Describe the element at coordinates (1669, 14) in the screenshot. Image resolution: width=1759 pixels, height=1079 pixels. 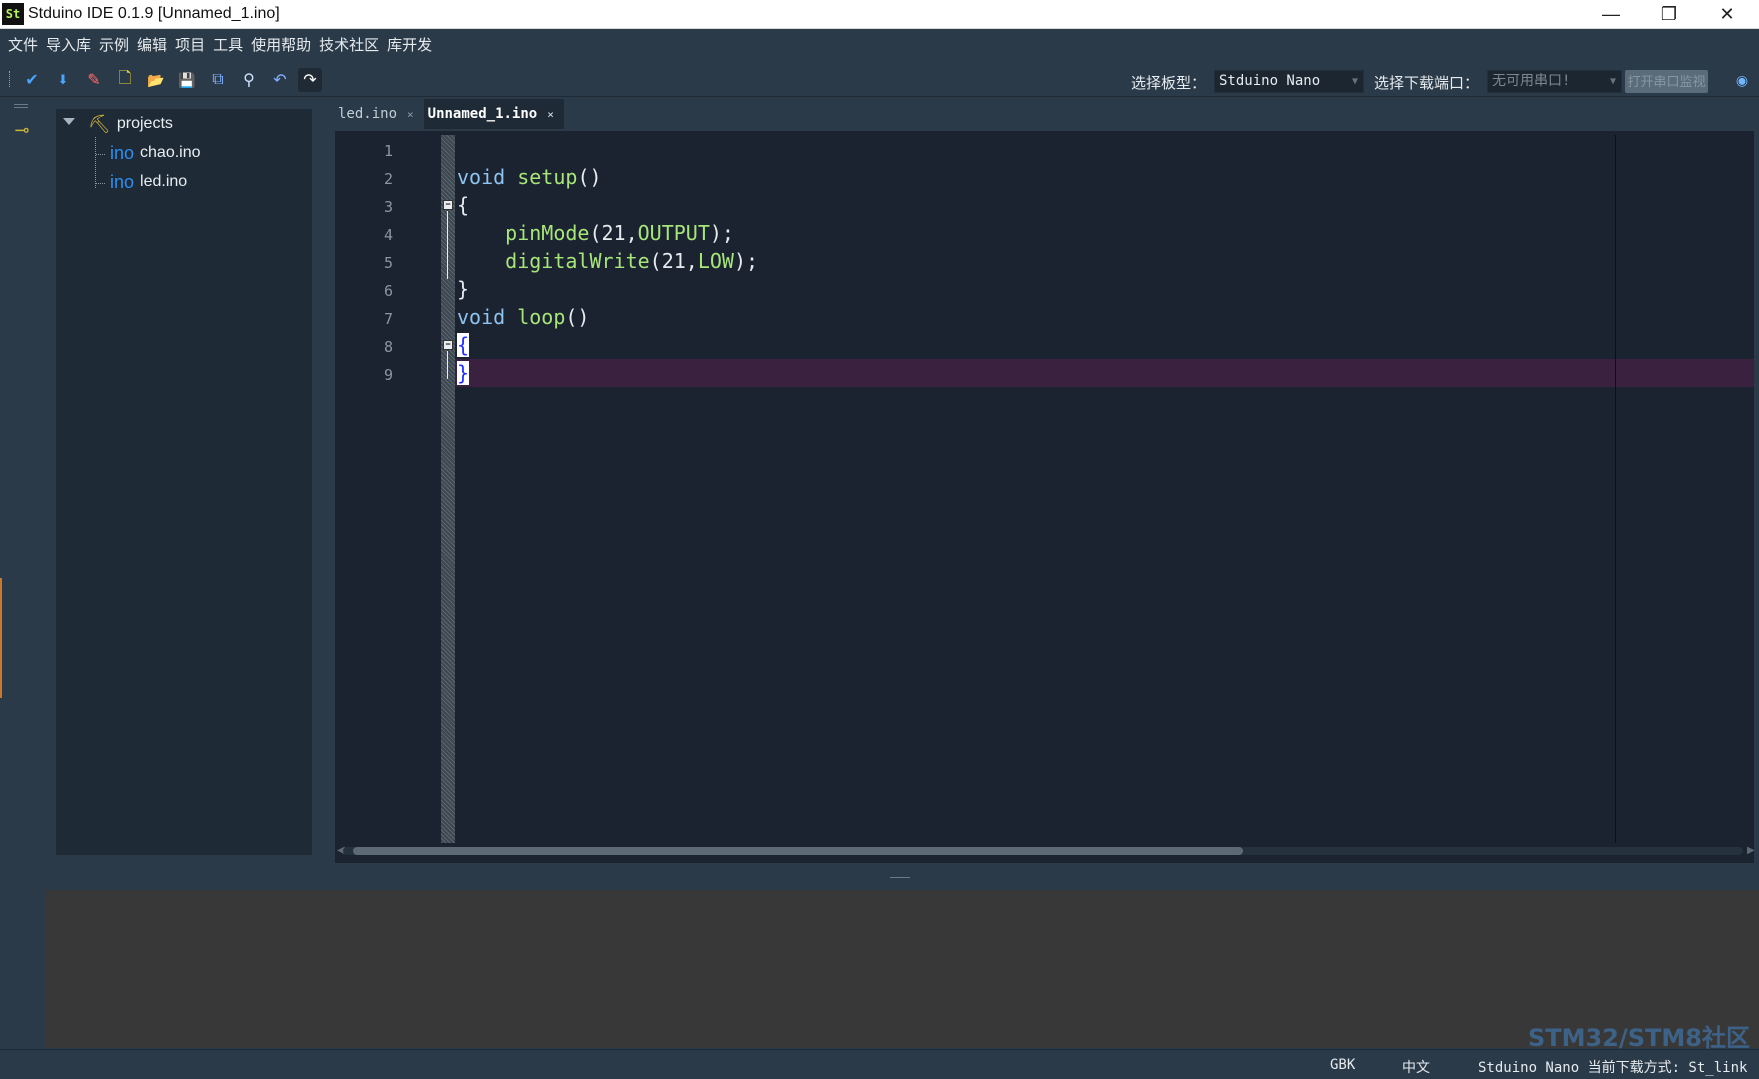
I see `restore-button: ❐` at that location.